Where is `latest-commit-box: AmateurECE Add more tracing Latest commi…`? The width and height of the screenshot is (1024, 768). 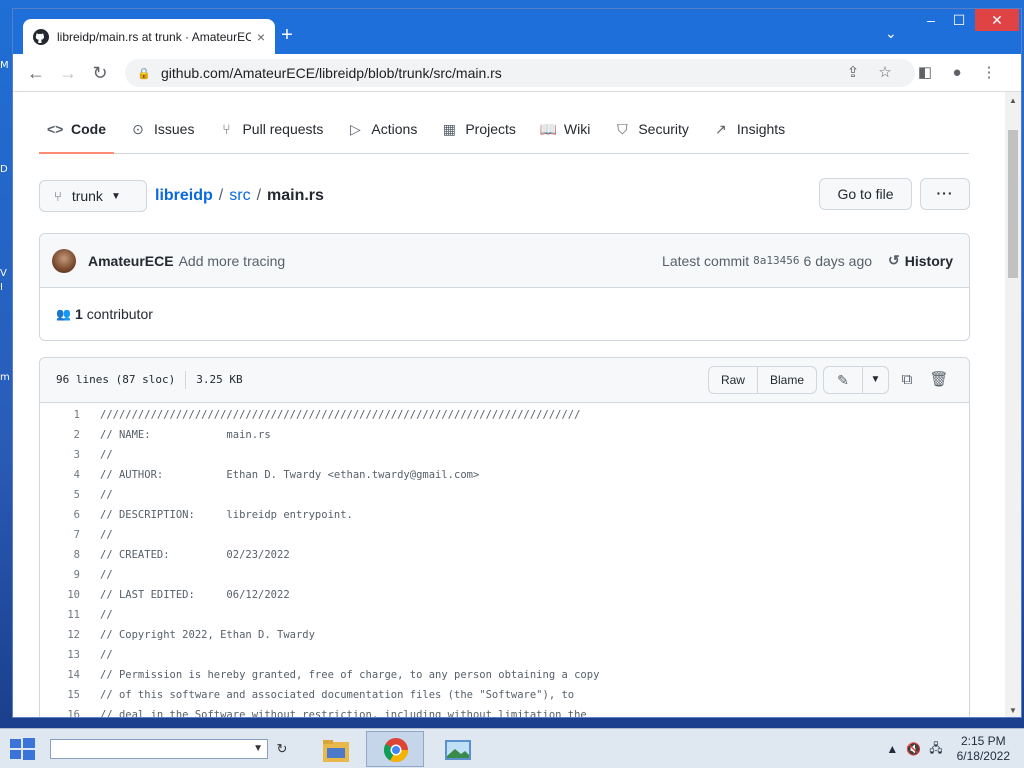 latest-commit-box: AmateurECE Add more tracing Latest commi… is located at coordinates (504, 287).